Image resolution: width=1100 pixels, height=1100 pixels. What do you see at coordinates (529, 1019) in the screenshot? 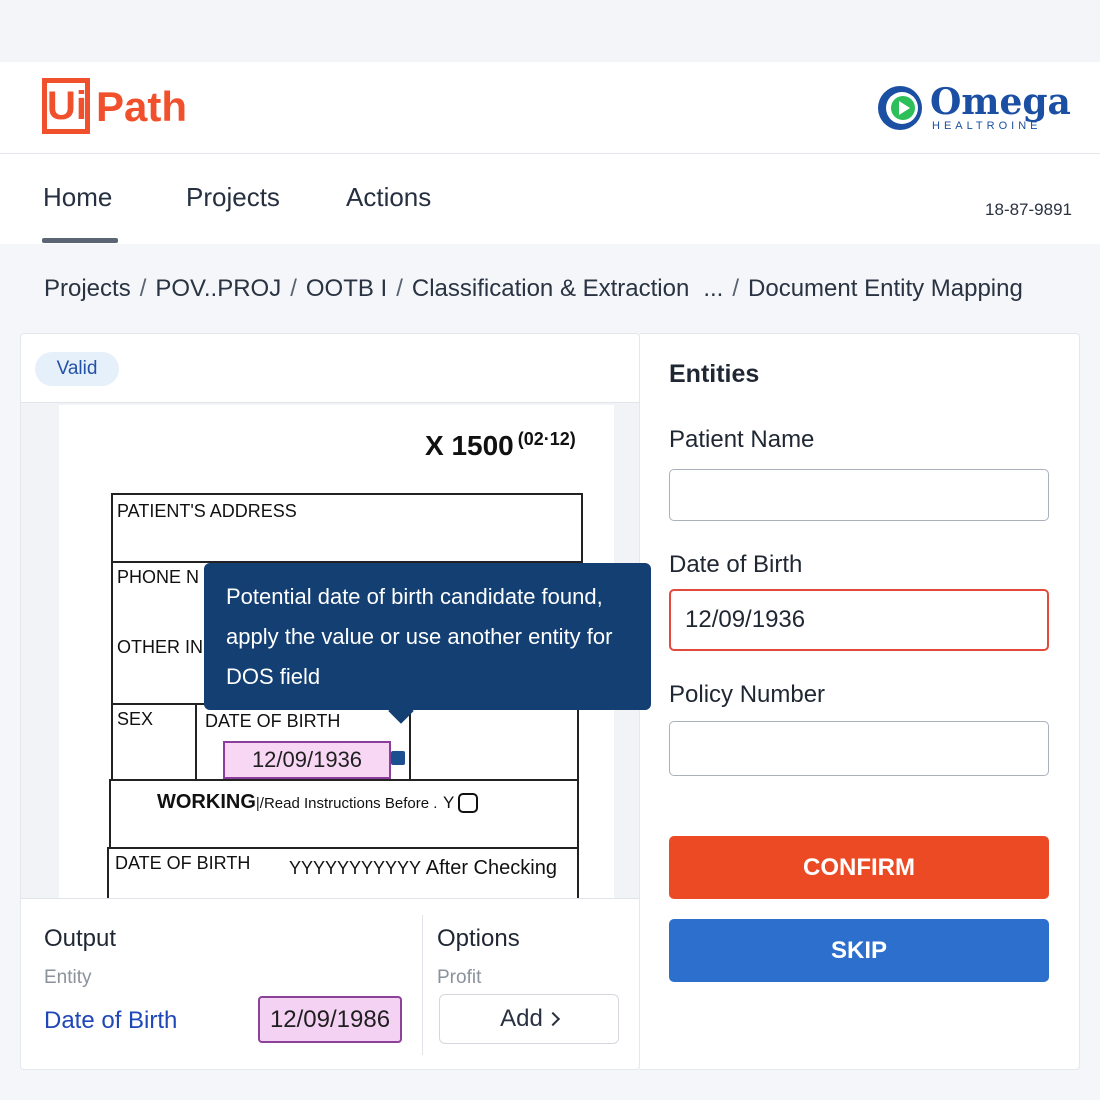
I see `add-button: Add` at bounding box center [529, 1019].